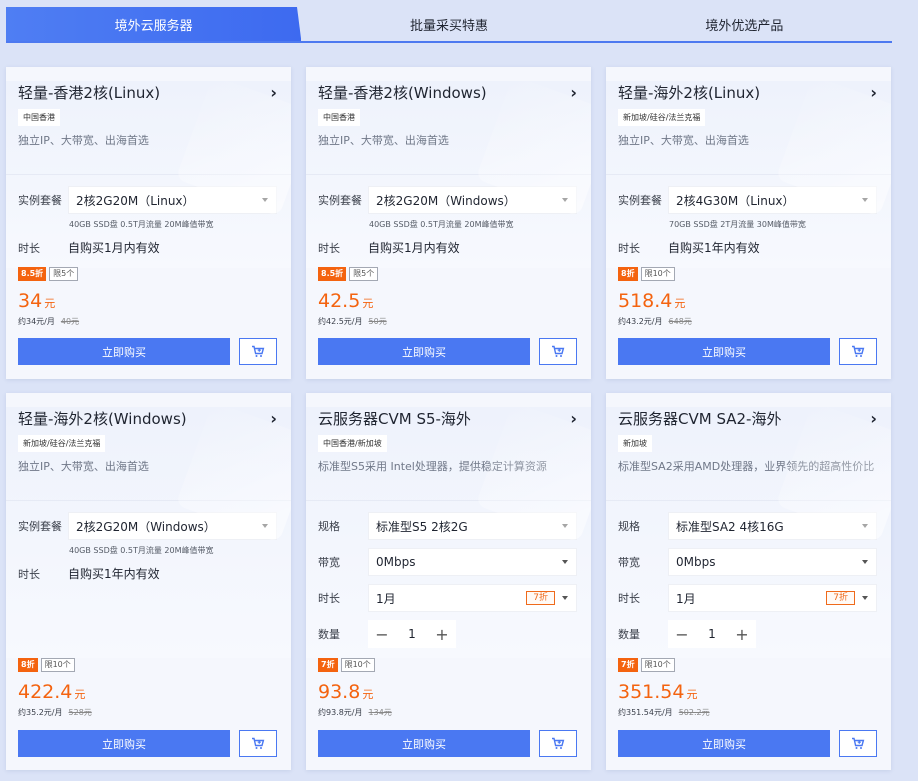  Describe the element at coordinates (355, 712) in the screenshot. I see `monthly-price: 约93.8元/月 134元` at that location.